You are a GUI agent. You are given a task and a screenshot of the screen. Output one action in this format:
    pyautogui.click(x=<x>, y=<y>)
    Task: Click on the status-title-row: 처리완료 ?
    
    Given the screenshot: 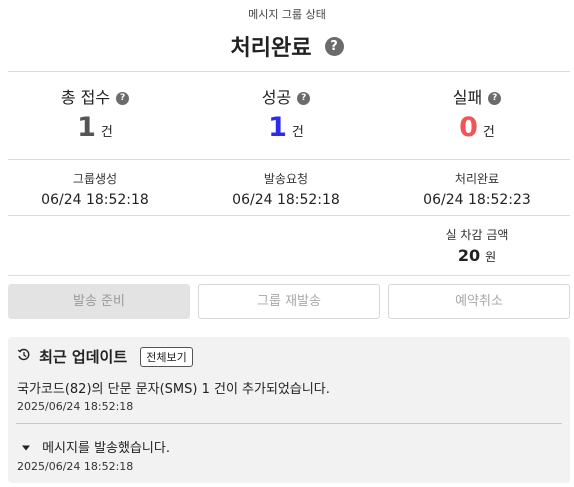 What is the action you would take?
    pyautogui.click(x=287, y=46)
    